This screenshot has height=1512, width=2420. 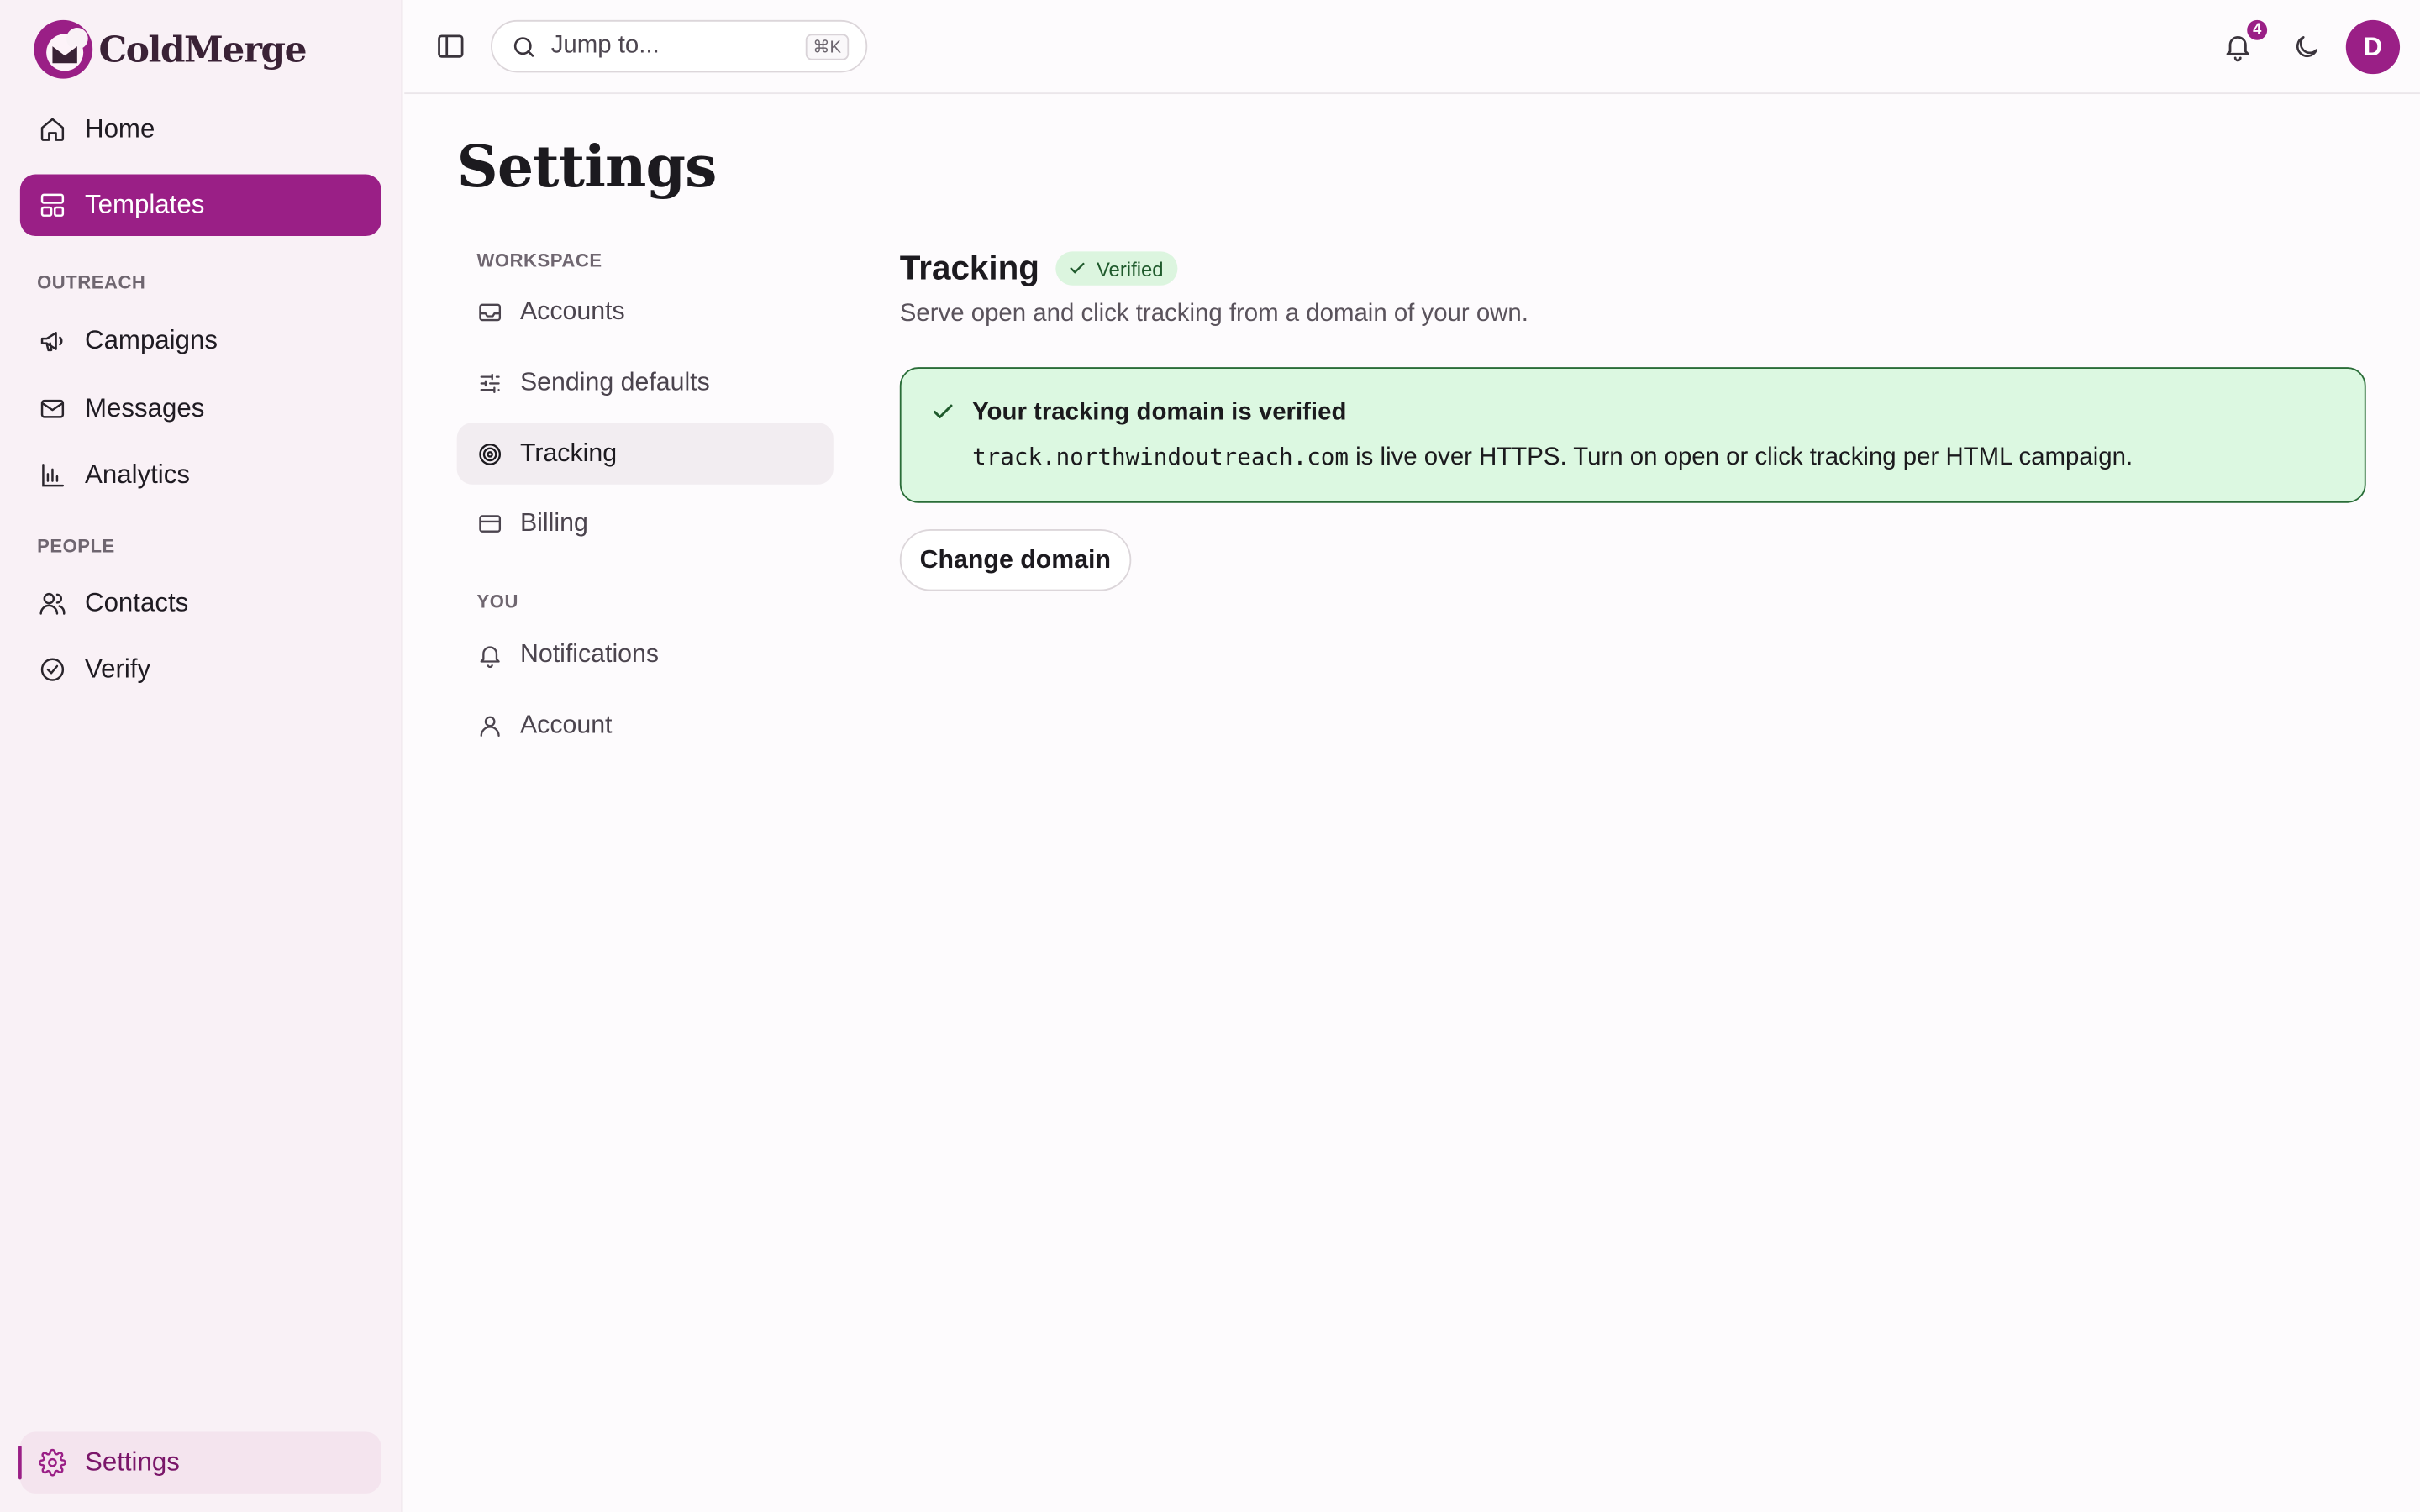 I want to click on sidebar-toggle-icon, so click(x=450, y=46).